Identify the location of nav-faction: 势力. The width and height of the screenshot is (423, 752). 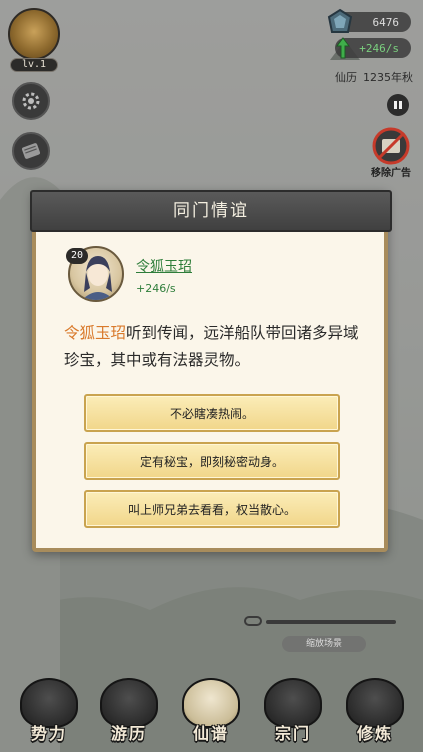
(49, 714).